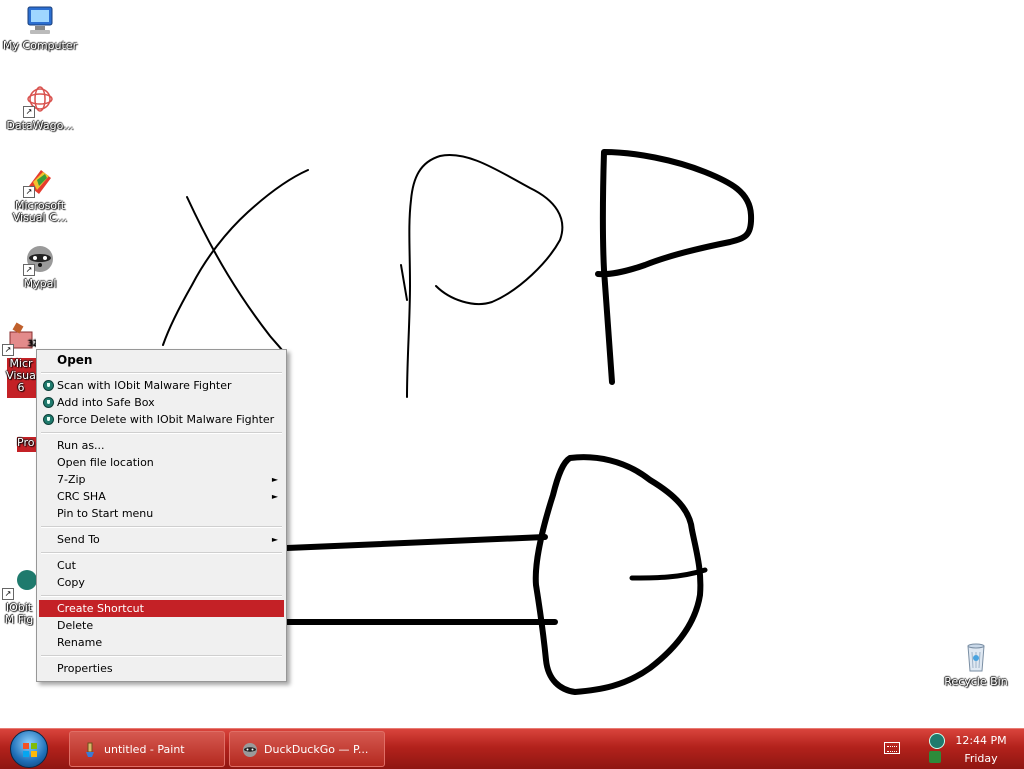  I want to click on recycle-bin-icon, so click(976, 657).